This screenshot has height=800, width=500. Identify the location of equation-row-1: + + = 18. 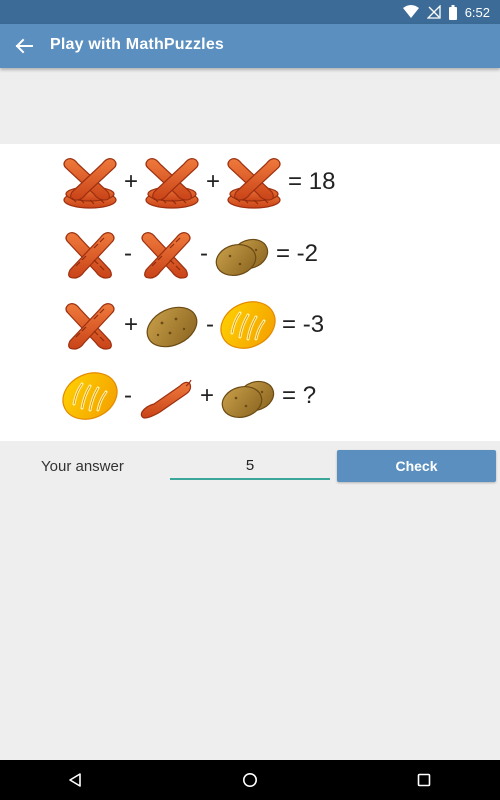
(197, 182).